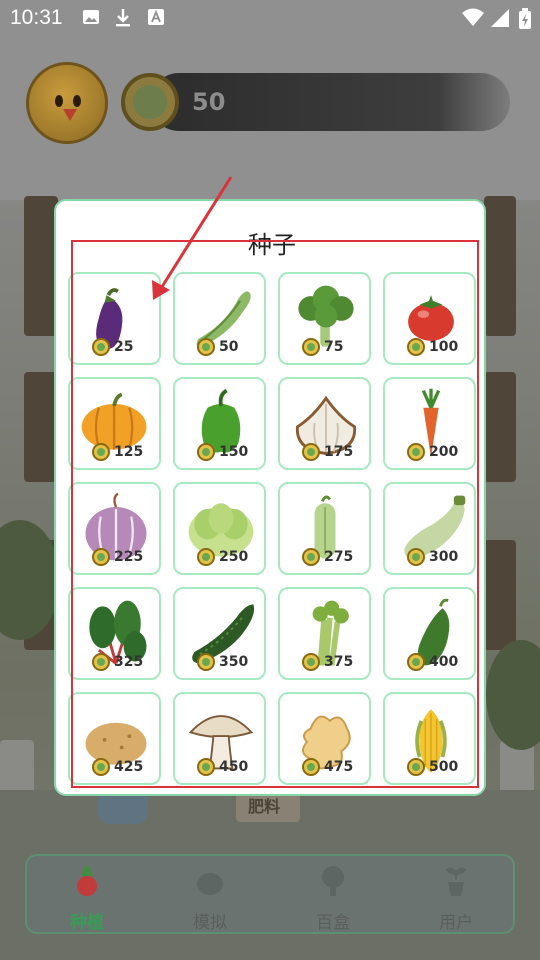  Describe the element at coordinates (87, 923) in the screenshot. I see `nav-label-plant: 种植` at that location.